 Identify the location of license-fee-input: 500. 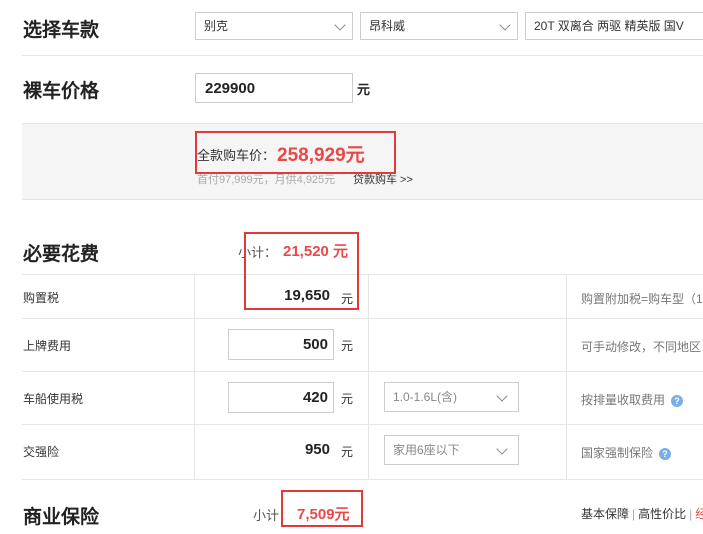
(281, 344).